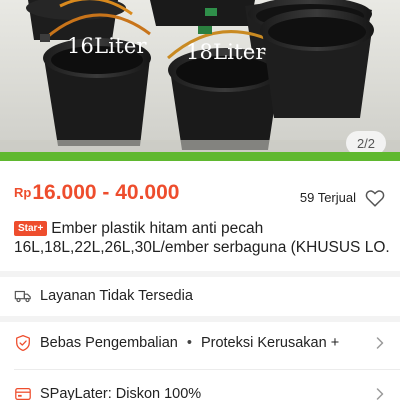 The height and width of the screenshot is (400, 400). I want to click on section-divider, so click(200, 319).